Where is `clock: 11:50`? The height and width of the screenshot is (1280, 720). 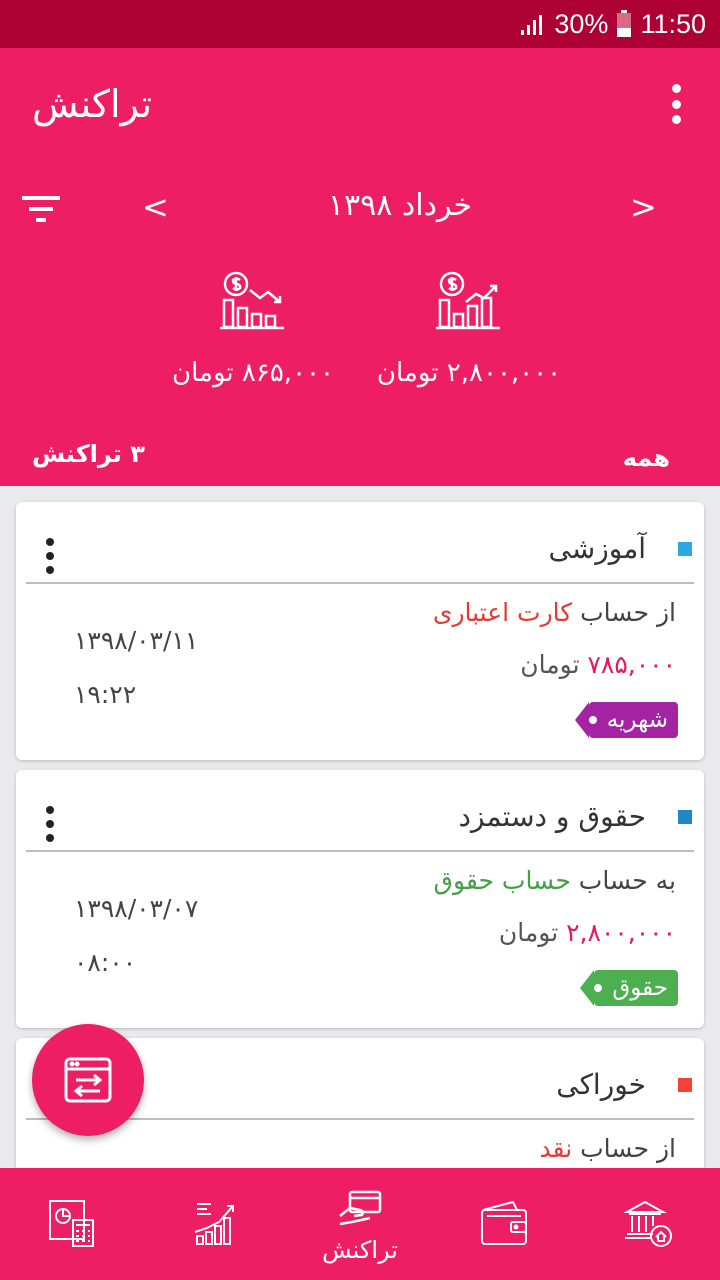 clock: 11:50 is located at coordinates (673, 23).